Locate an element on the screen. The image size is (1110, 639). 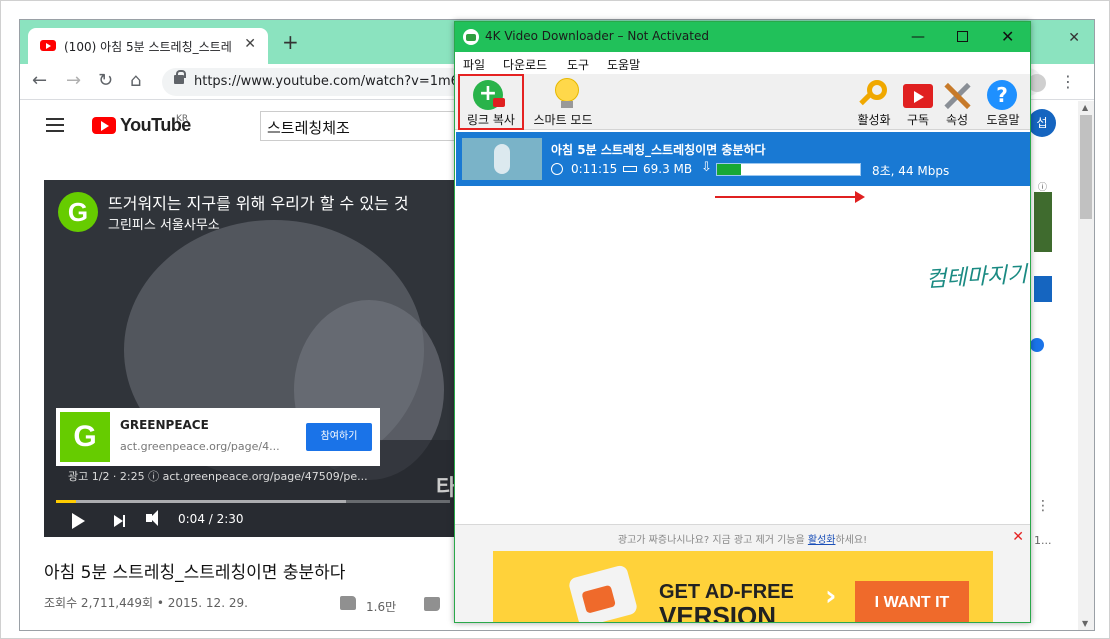
hamburger-menu-icon is located at coordinates (55, 125).